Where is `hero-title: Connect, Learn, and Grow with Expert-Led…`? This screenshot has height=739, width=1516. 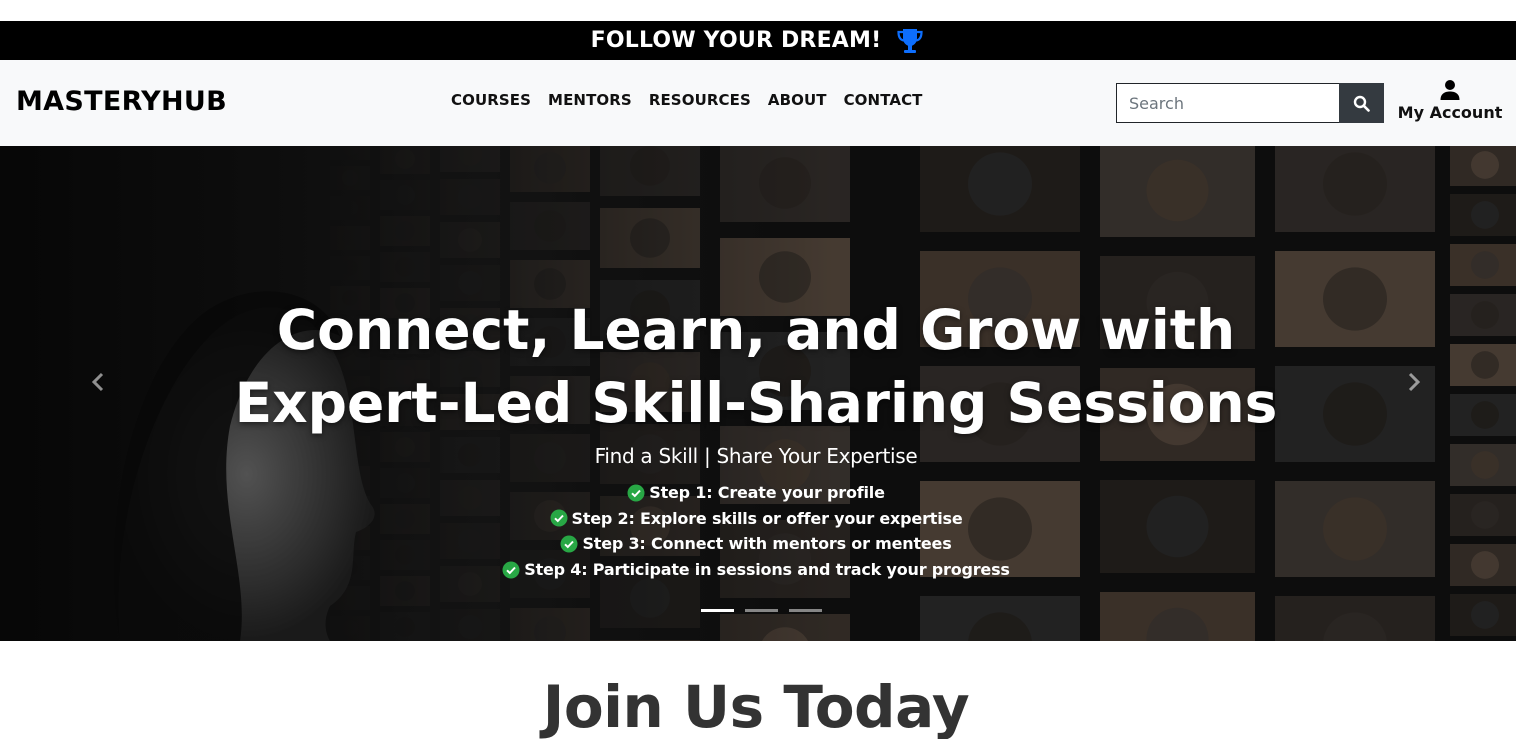 hero-title: Connect, Learn, and Grow with Expert-Led… is located at coordinates (756, 367).